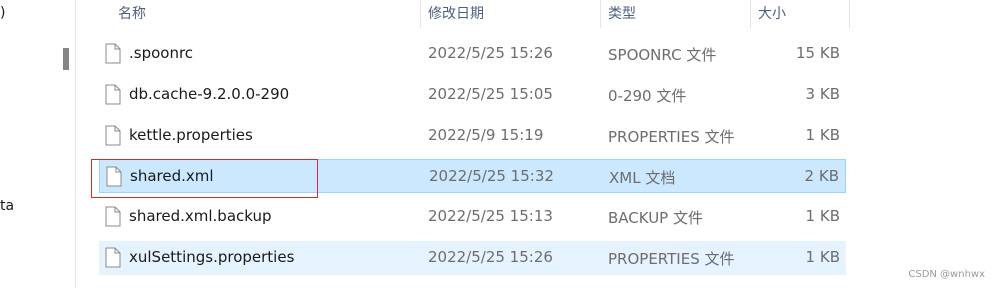 The image size is (999, 288). Describe the element at coordinates (191, 135) in the screenshot. I see `file-name: kettle.properties` at that location.